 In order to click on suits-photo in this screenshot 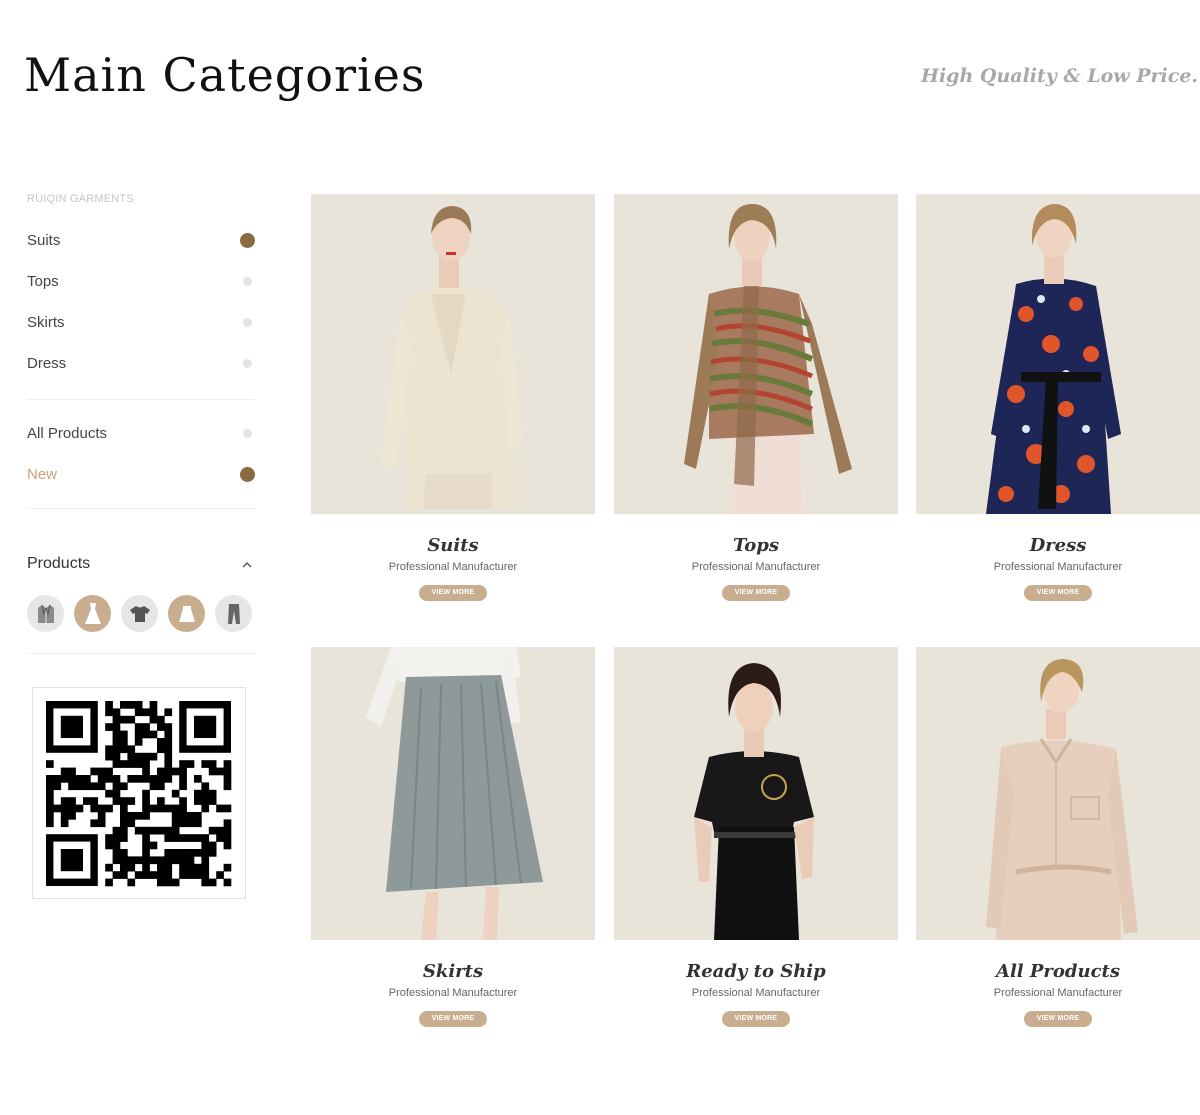, I will do `click(453, 354)`.